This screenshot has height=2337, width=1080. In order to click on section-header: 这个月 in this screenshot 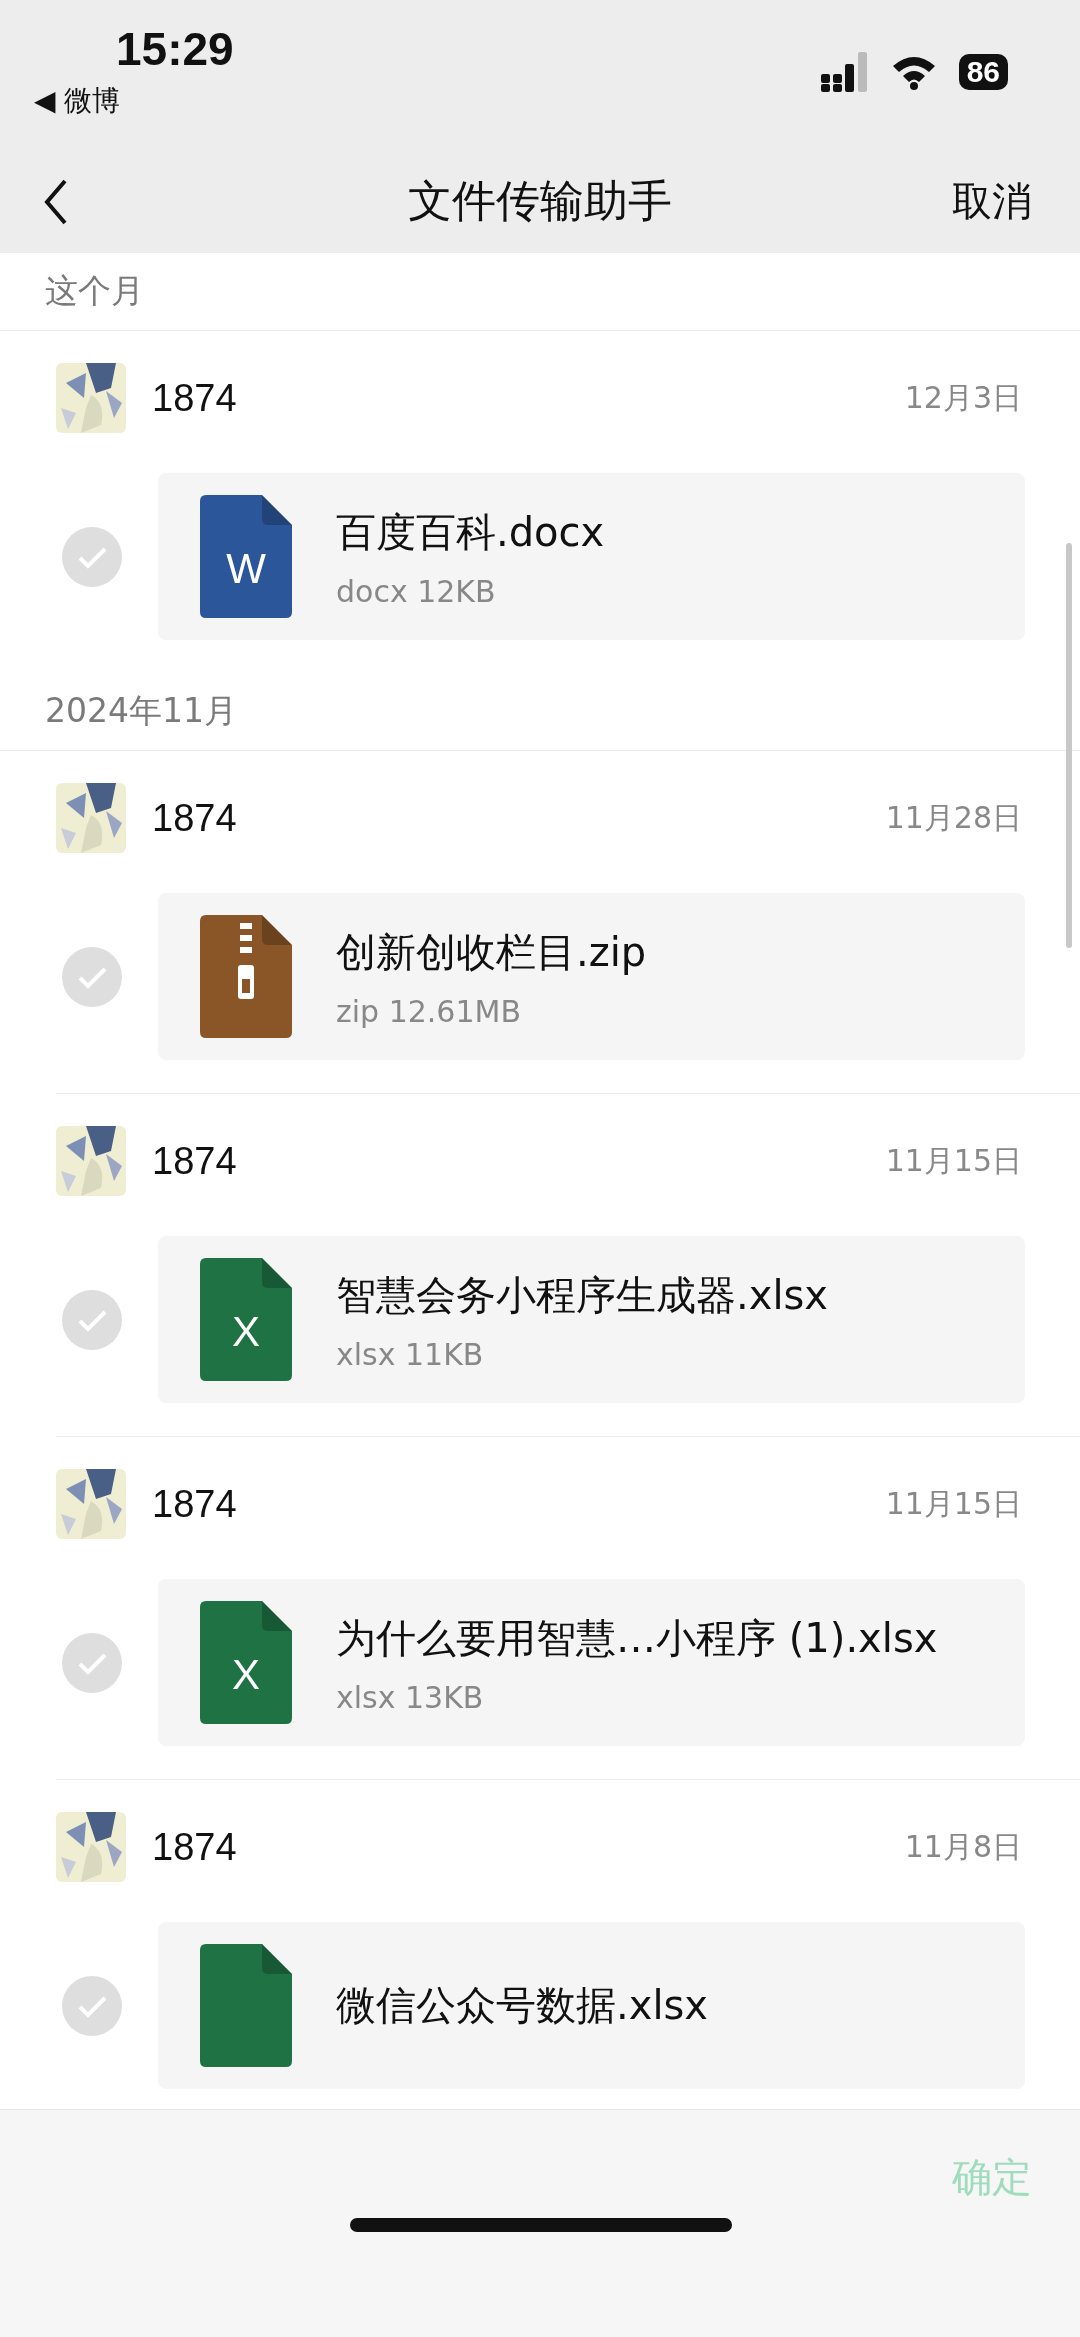, I will do `click(540, 292)`.